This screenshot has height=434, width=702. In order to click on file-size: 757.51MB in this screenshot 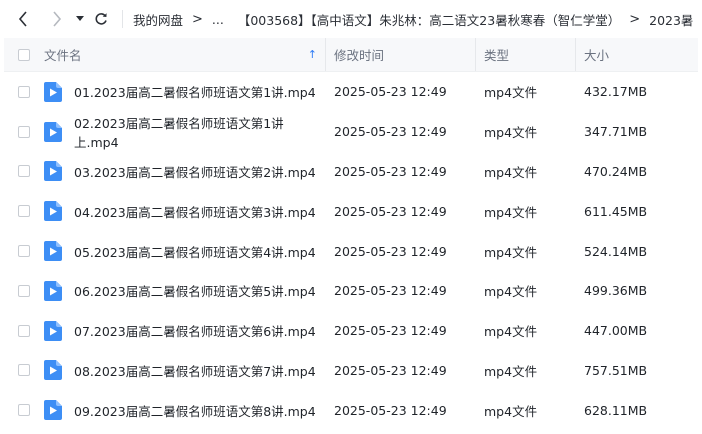, I will do `click(616, 370)`.